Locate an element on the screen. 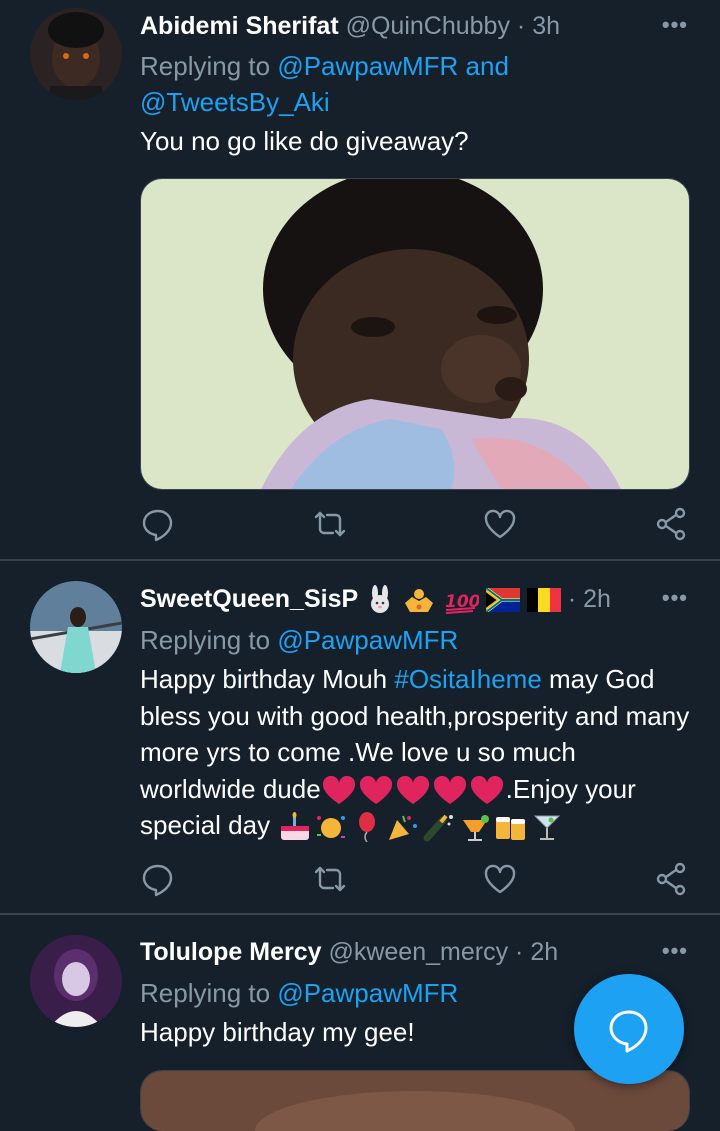  replying-to: Replying to @PawpawMFR is located at coordinates (410, 640).